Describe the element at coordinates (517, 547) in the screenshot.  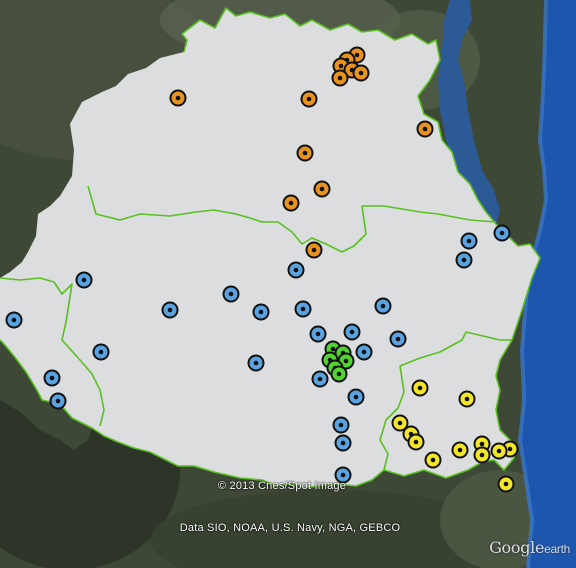
I see `logo-brand: Google` at that location.